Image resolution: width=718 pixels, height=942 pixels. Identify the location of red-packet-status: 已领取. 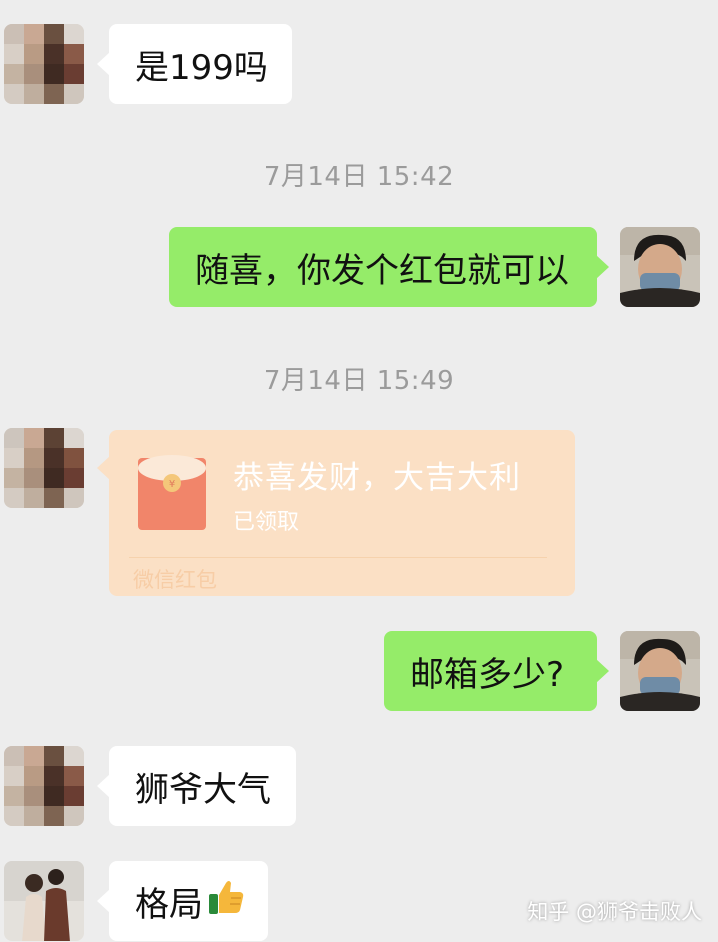
(266, 522).